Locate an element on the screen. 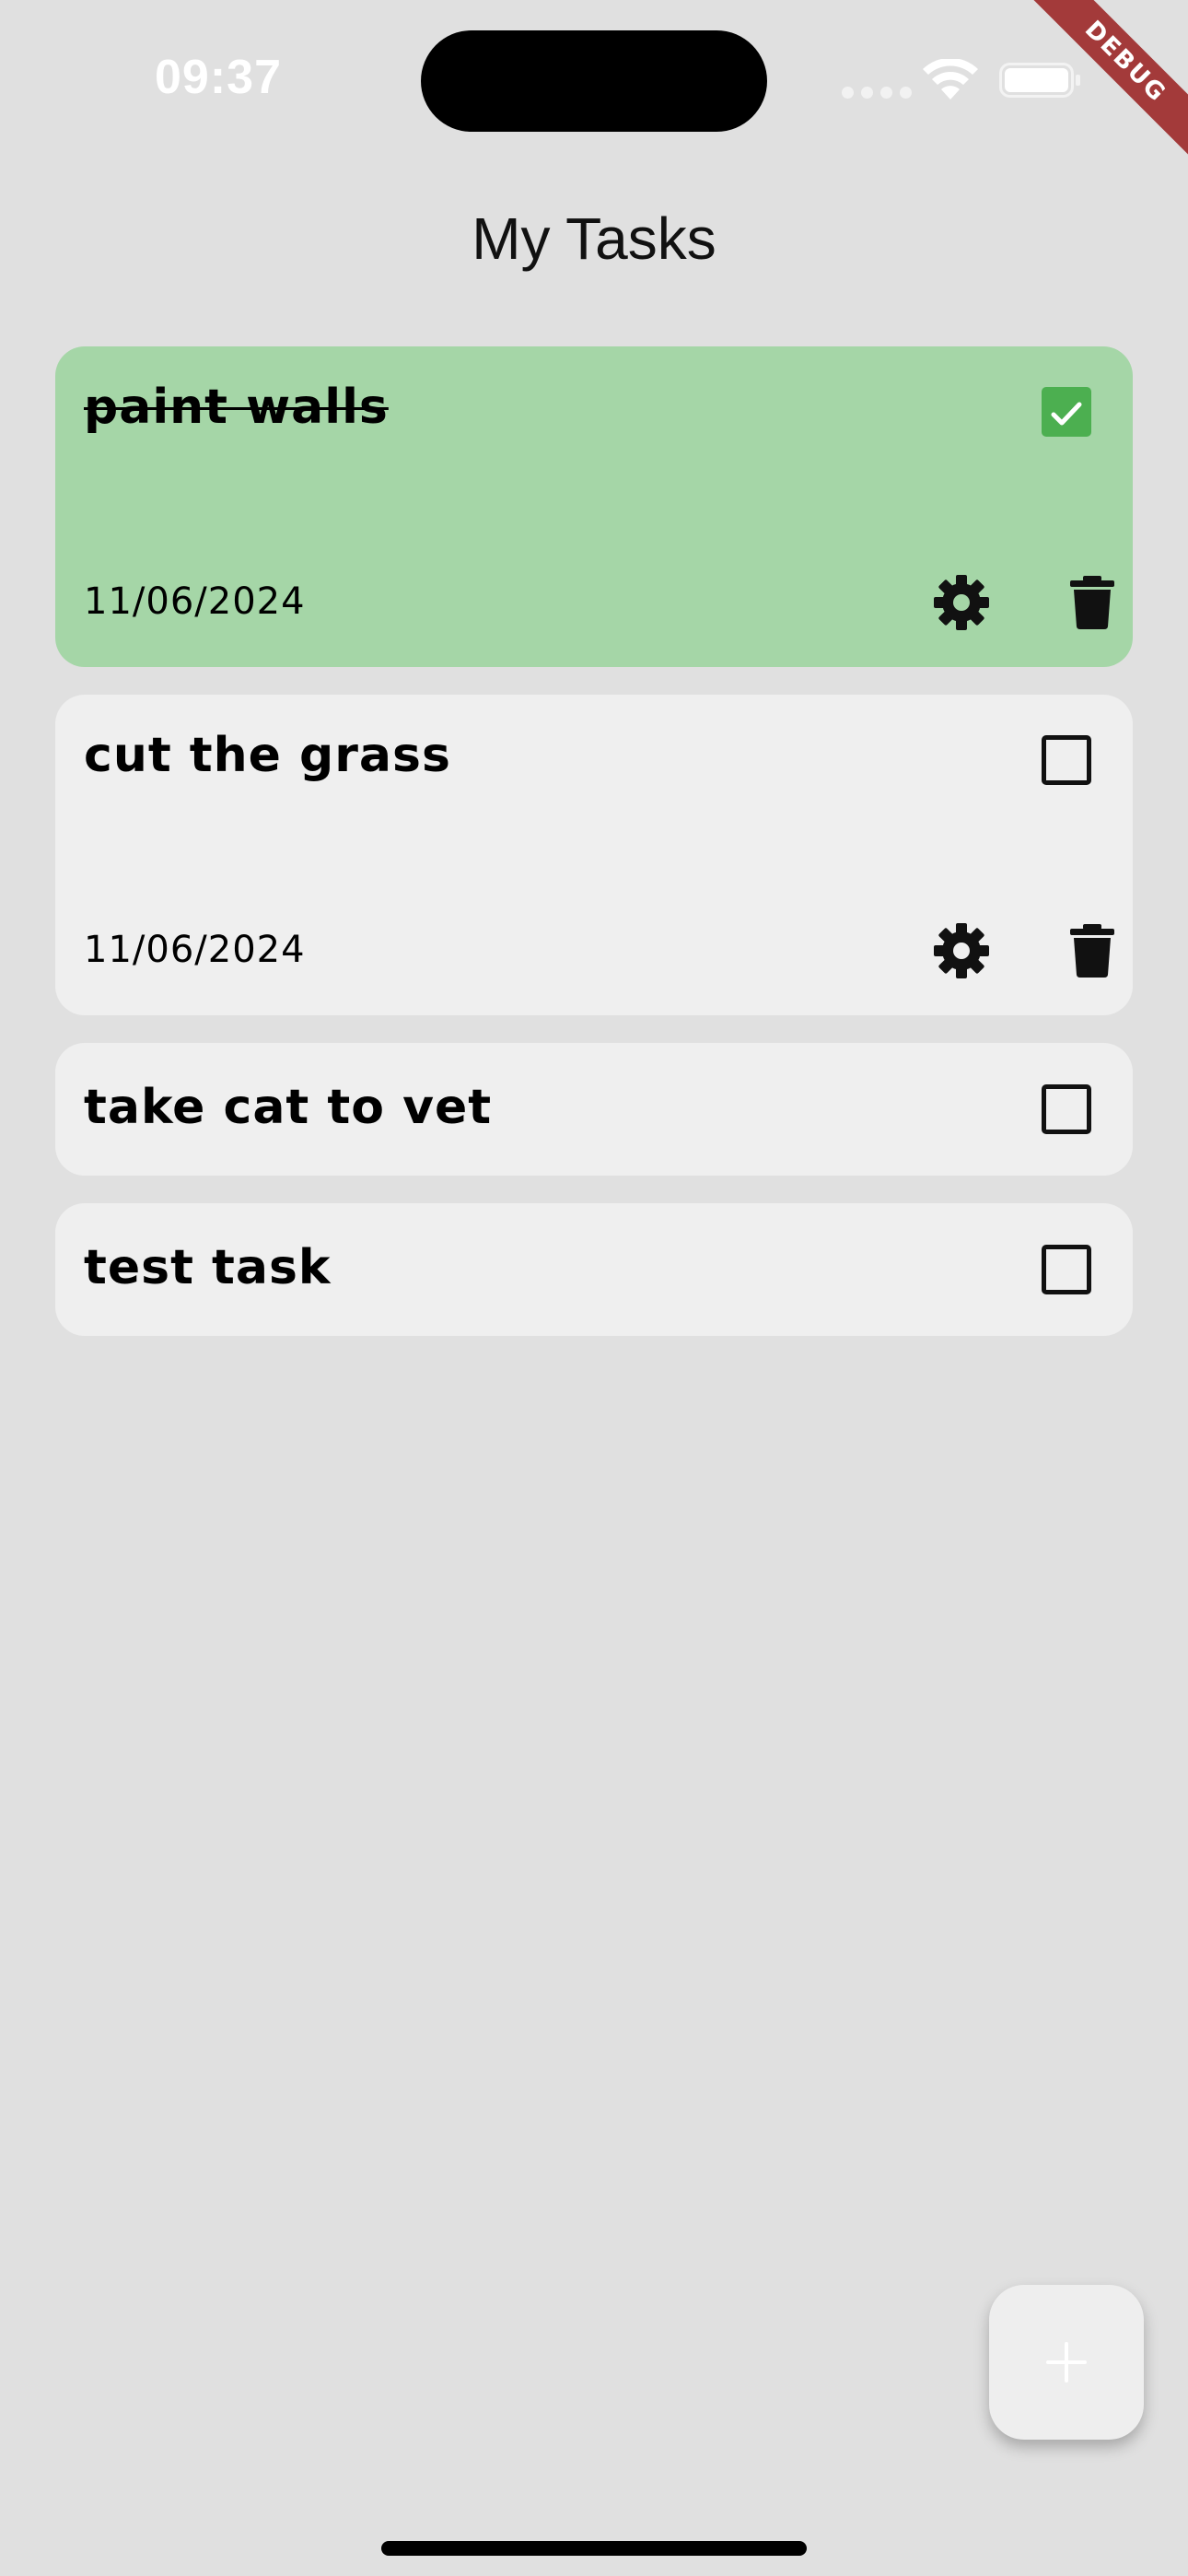 This screenshot has height=2576, width=1188. wifi-icon is located at coordinates (951, 79).